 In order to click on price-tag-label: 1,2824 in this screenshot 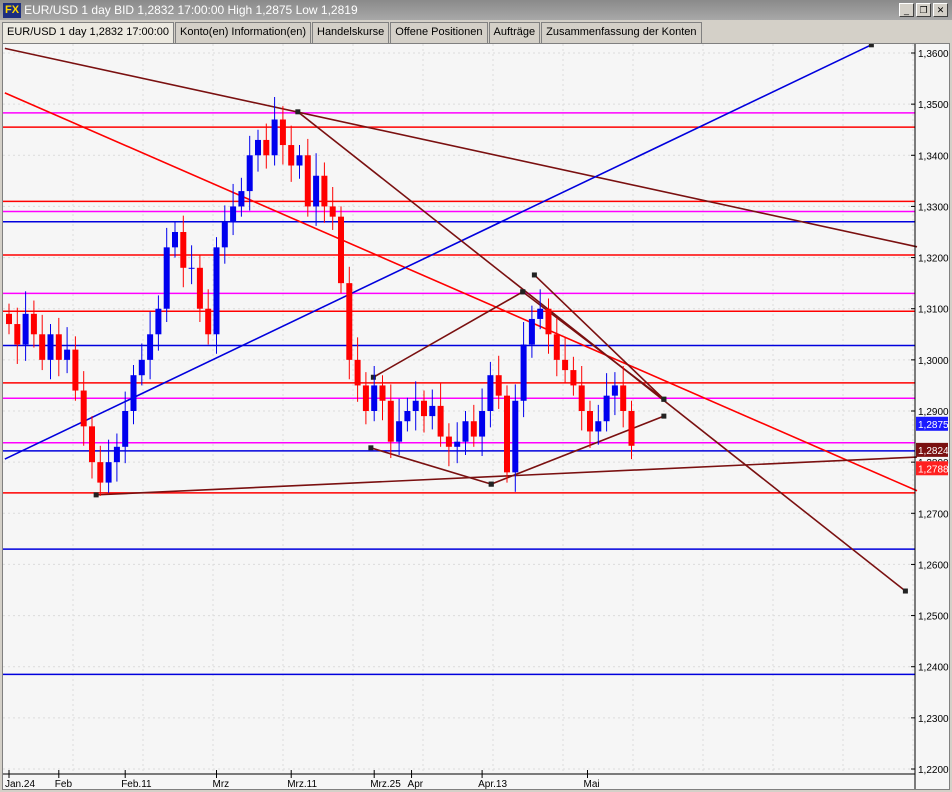, I will do `click(933, 451)`.